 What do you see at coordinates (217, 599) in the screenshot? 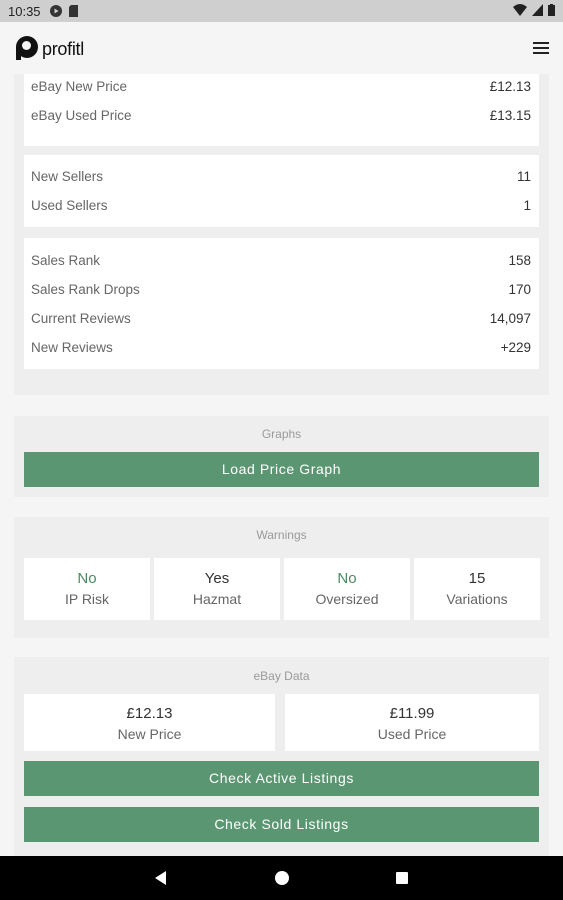
I see `warning-label: Hazmat` at bounding box center [217, 599].